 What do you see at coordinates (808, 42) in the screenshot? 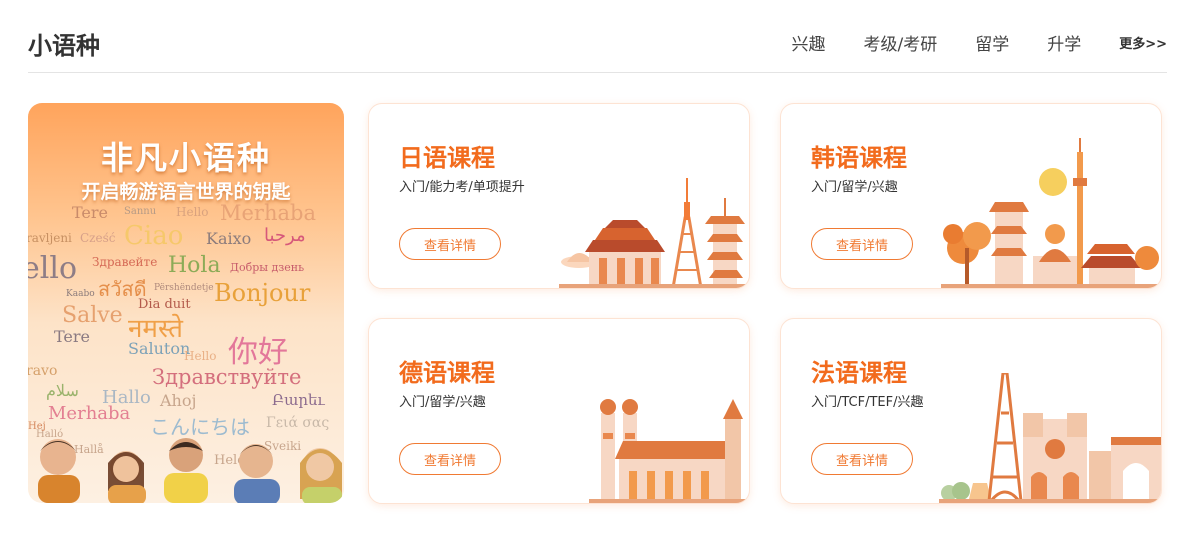
I see `nav-link-interest: 兴趣` at bounding box center [808, 42].